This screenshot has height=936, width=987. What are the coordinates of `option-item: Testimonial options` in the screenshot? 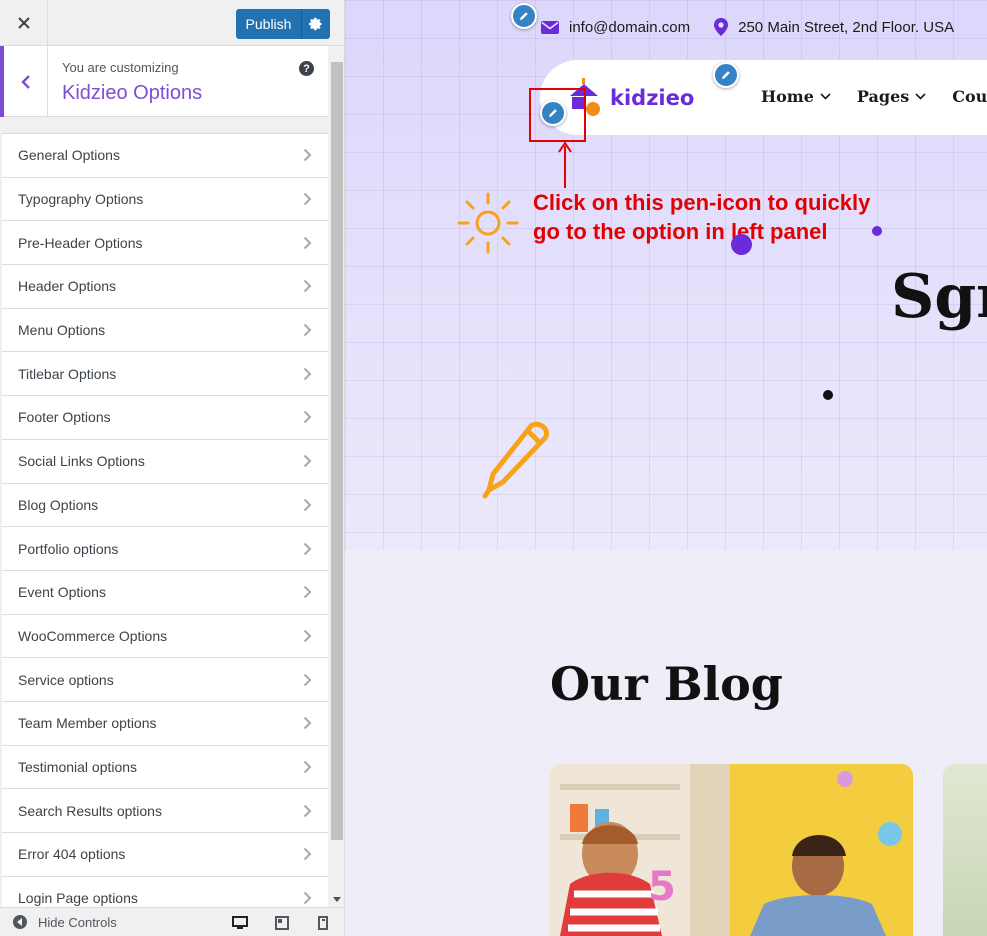 It's located at (165, 767).